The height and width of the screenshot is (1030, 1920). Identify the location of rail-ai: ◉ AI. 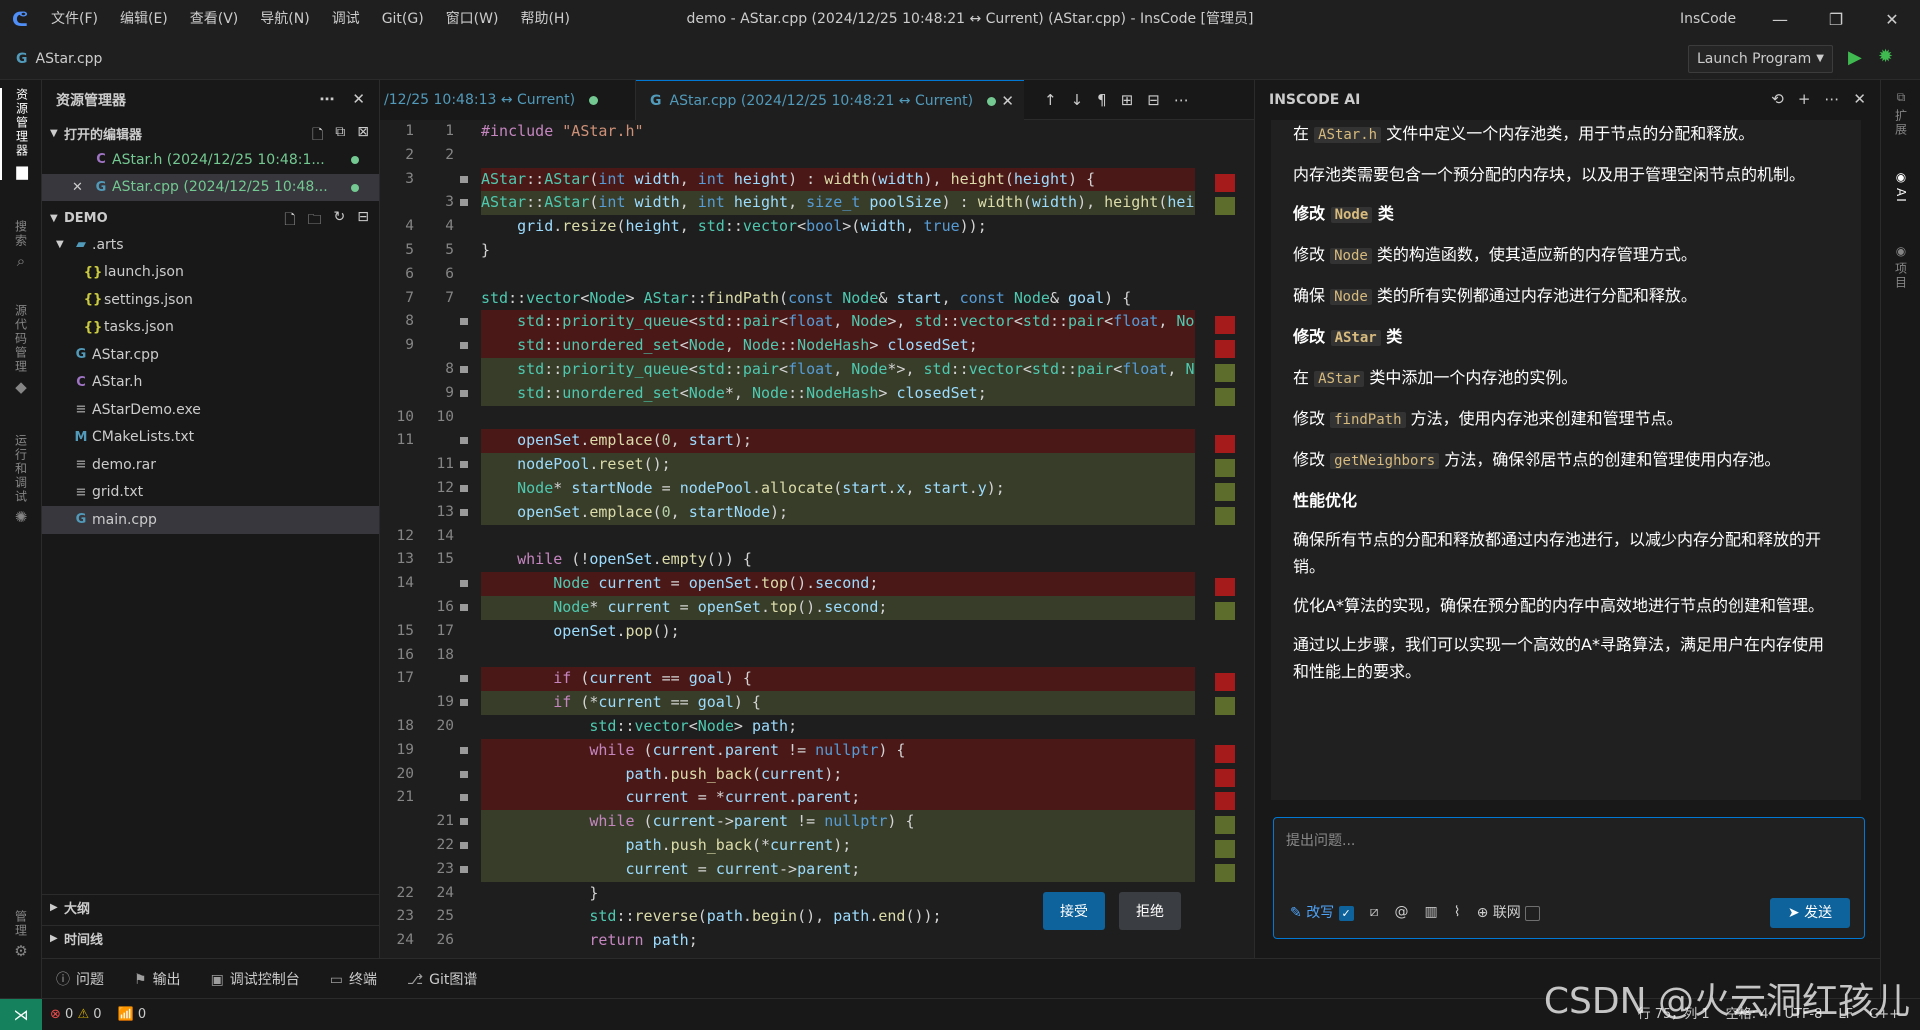
(1900, 187).